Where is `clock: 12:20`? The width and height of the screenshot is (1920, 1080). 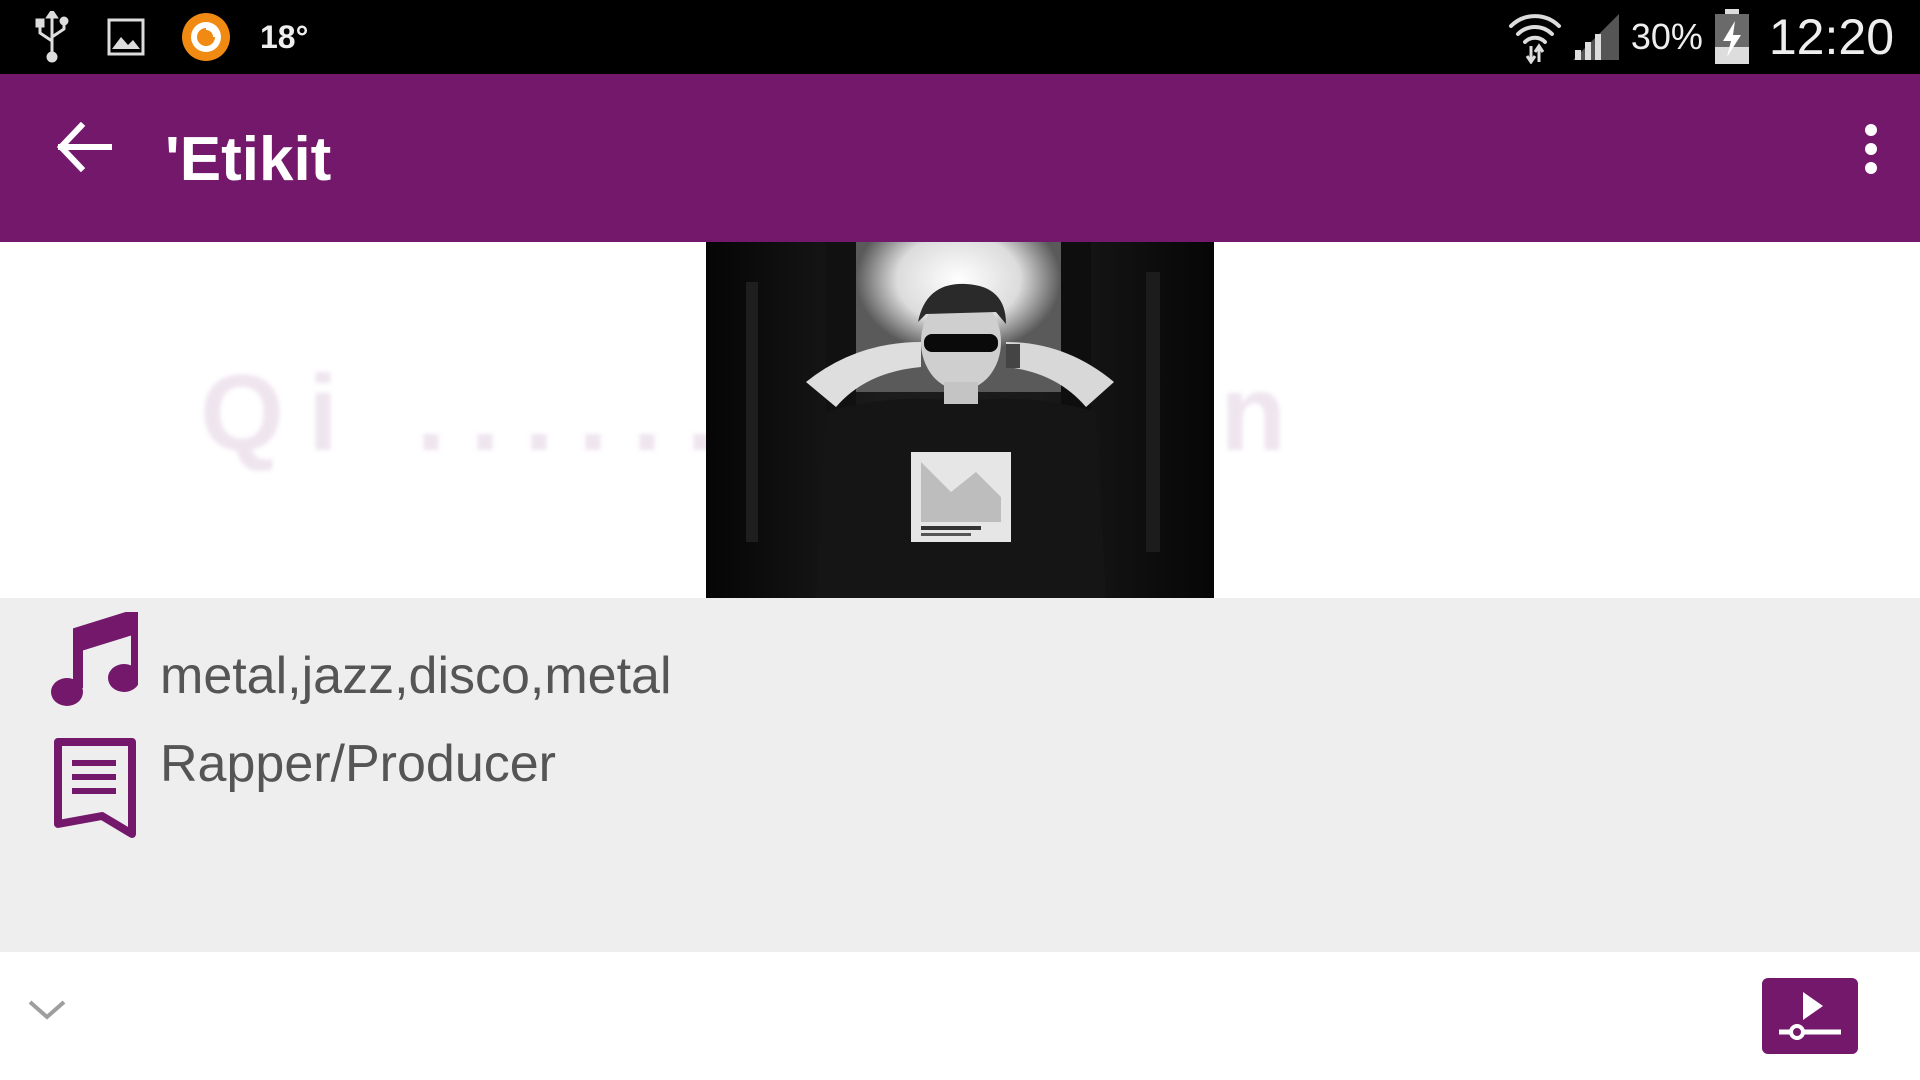
clock: 12:20 is located at coordinates (1831, 37).